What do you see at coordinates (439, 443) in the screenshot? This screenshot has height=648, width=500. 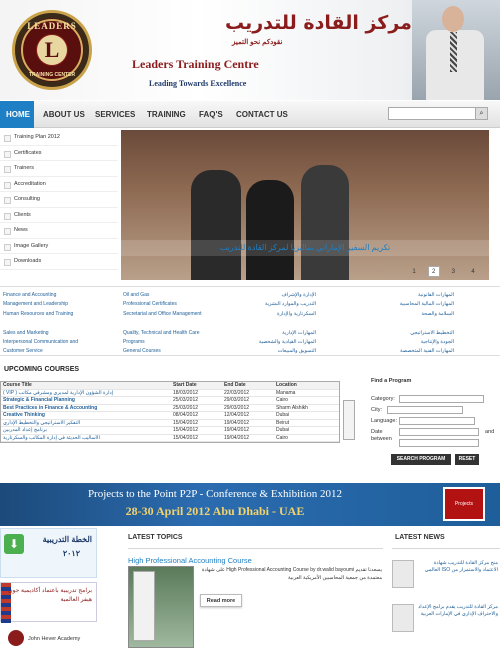 I see `date-to-input` at bounding box center [439, 443].